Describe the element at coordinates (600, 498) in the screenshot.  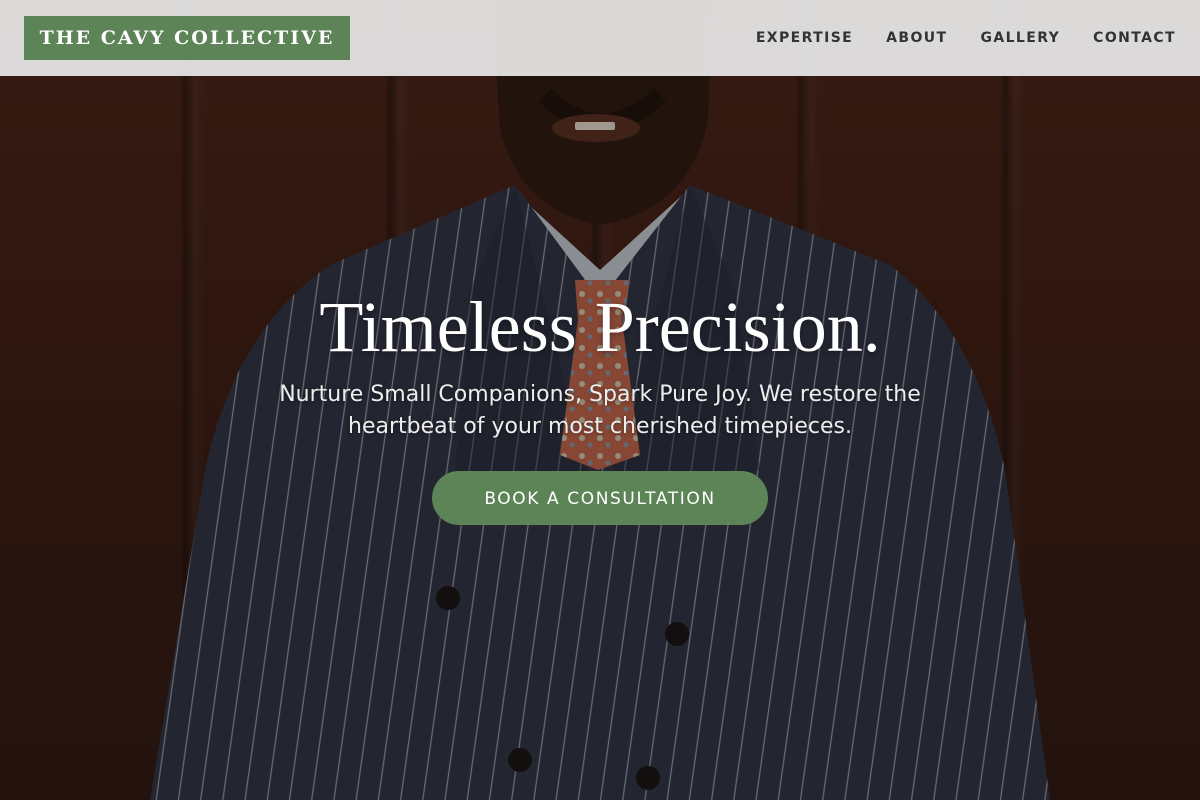
I see `book-consultation-button: BOOK A CONSULTATION` at that location.